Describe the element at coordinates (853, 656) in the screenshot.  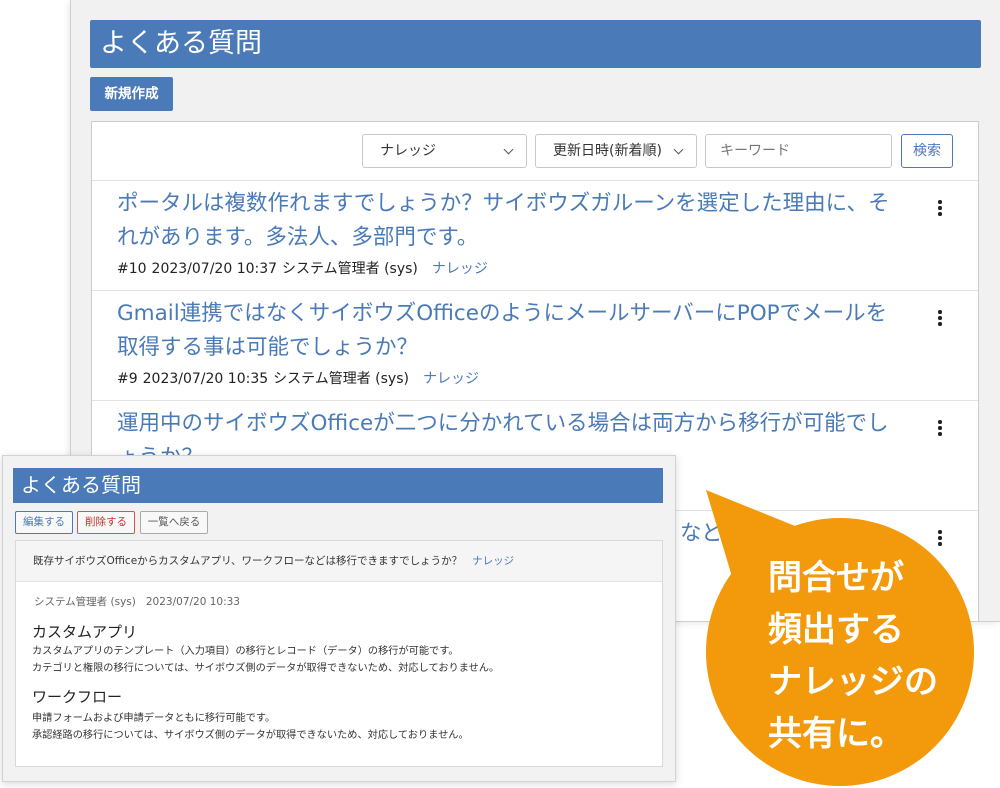
I see `callout-text: 問合せが 頻出する ナレッジの 共有に。` at that location.